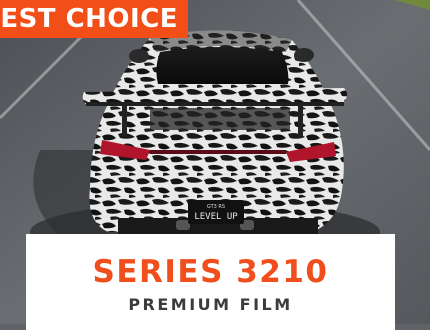 This screenshot has width=430, height=330. Describe the element at coordinates (183, 225) in the screenshot. I see `exhaust-left` at that location.